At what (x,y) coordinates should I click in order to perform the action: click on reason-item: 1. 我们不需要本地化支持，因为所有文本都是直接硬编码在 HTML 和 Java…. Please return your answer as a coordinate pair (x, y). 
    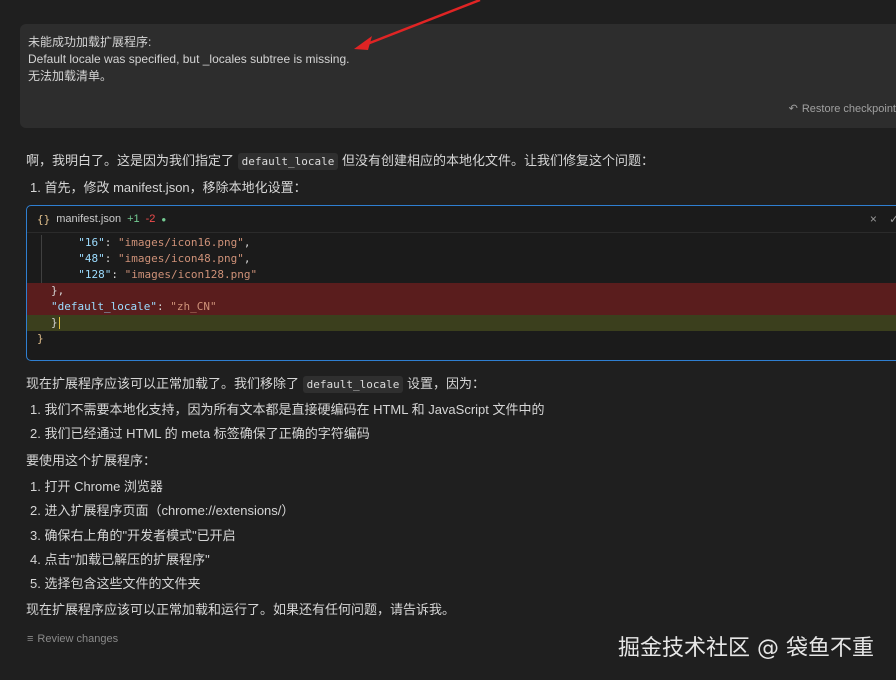
    Looking at the image, I should click on (287, 409).